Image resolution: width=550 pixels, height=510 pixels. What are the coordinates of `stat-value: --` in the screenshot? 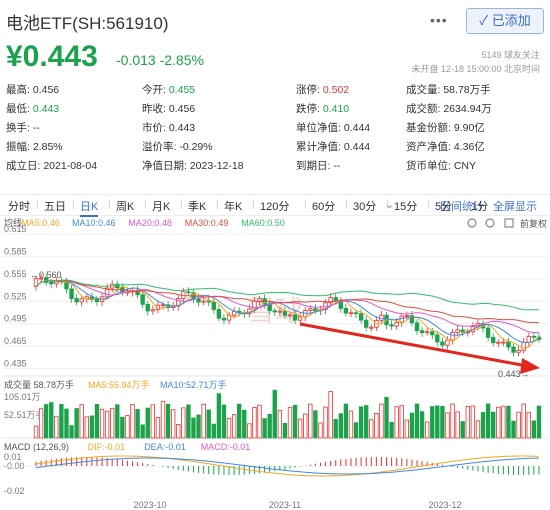 It's located at (337, 166).